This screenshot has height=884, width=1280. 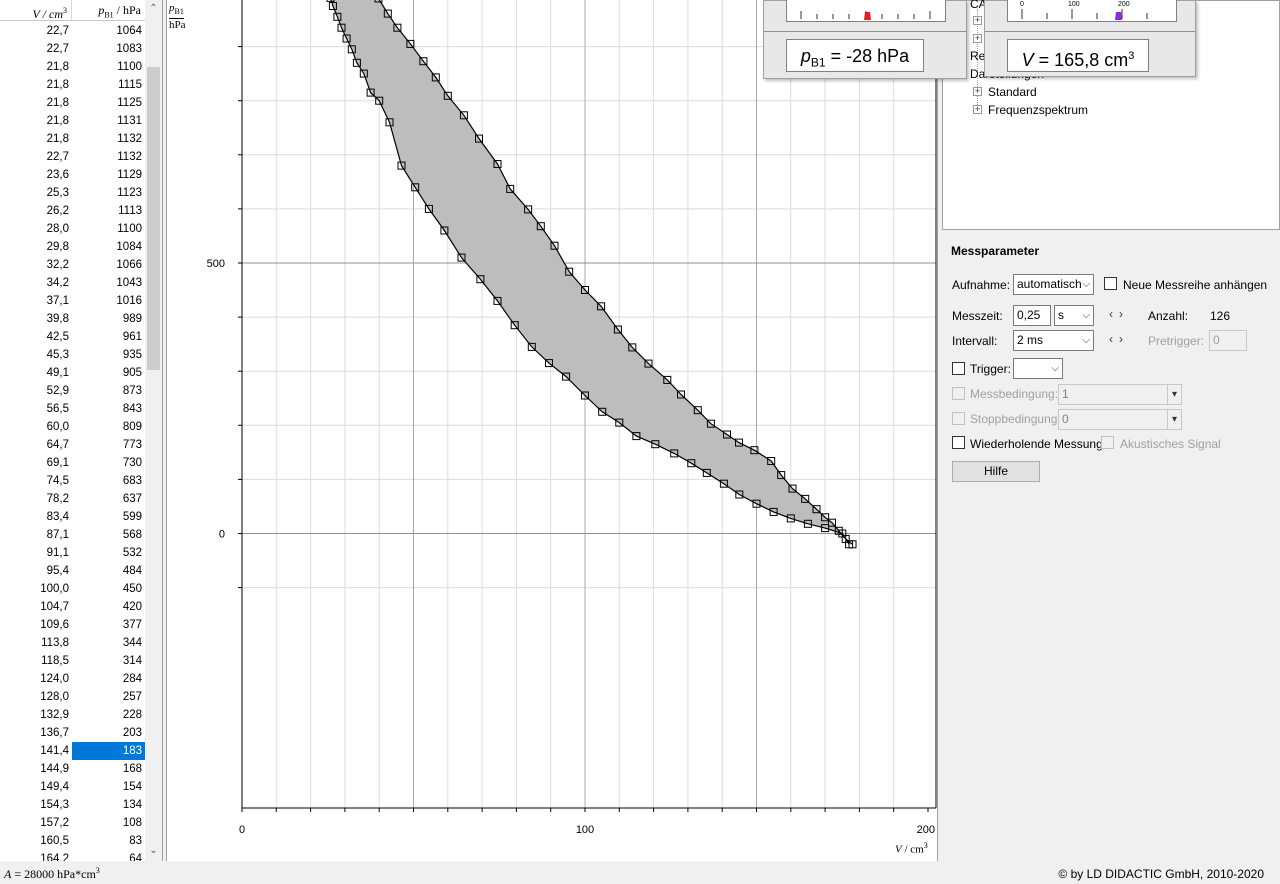 I want to click on cell-pressure: 1132, so click(x=108, y=157).